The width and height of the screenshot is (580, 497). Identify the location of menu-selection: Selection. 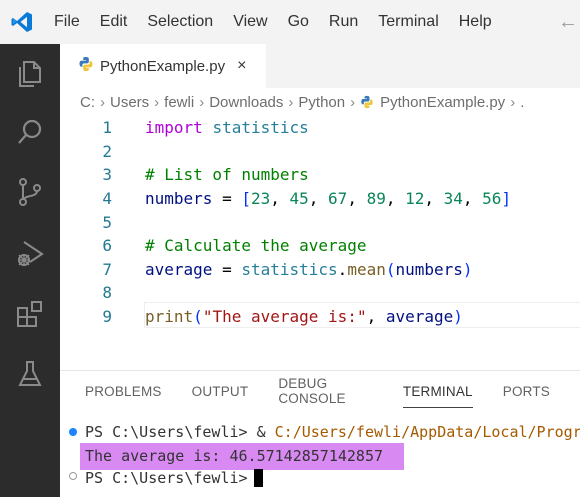
(180, 22).